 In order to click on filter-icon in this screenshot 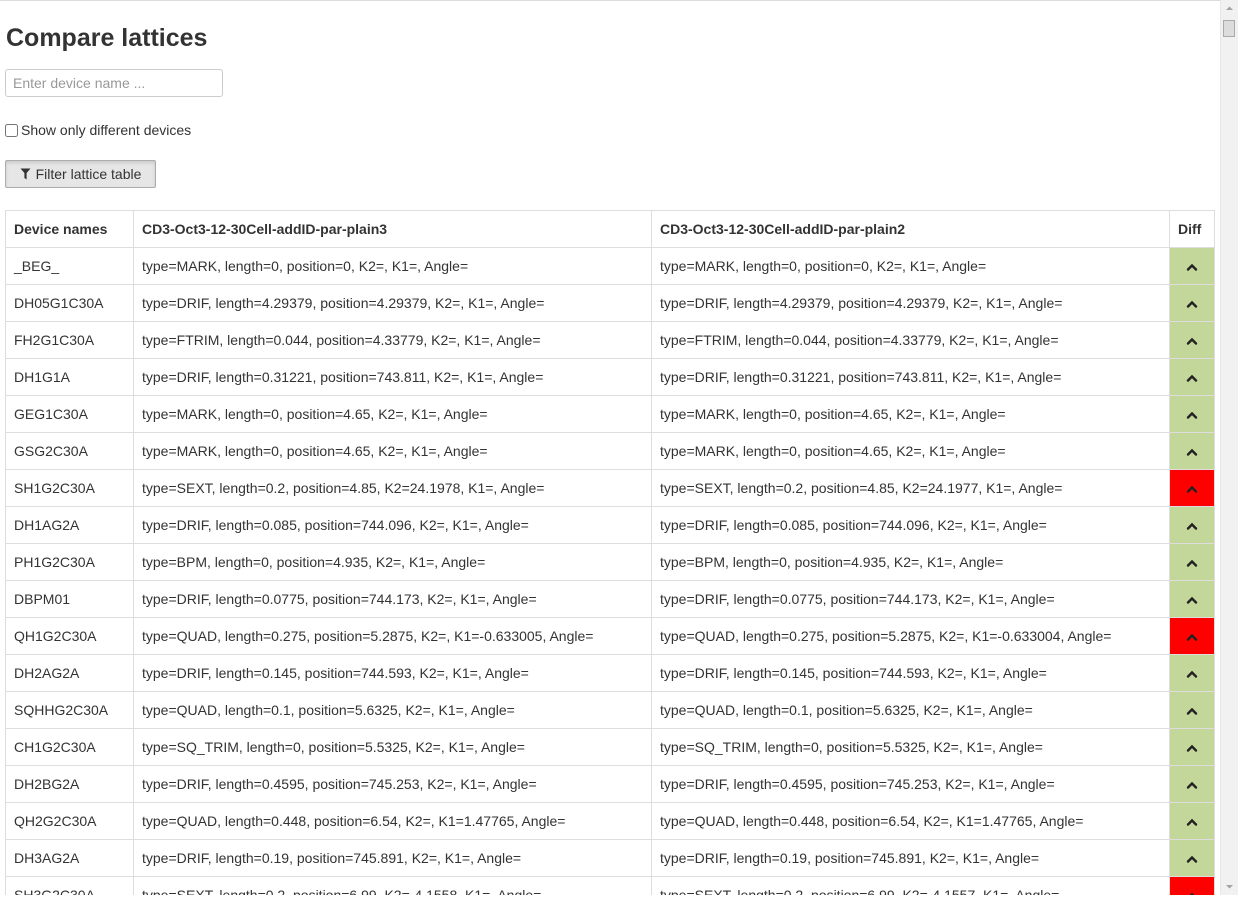, I will do `click(25, 174)`.